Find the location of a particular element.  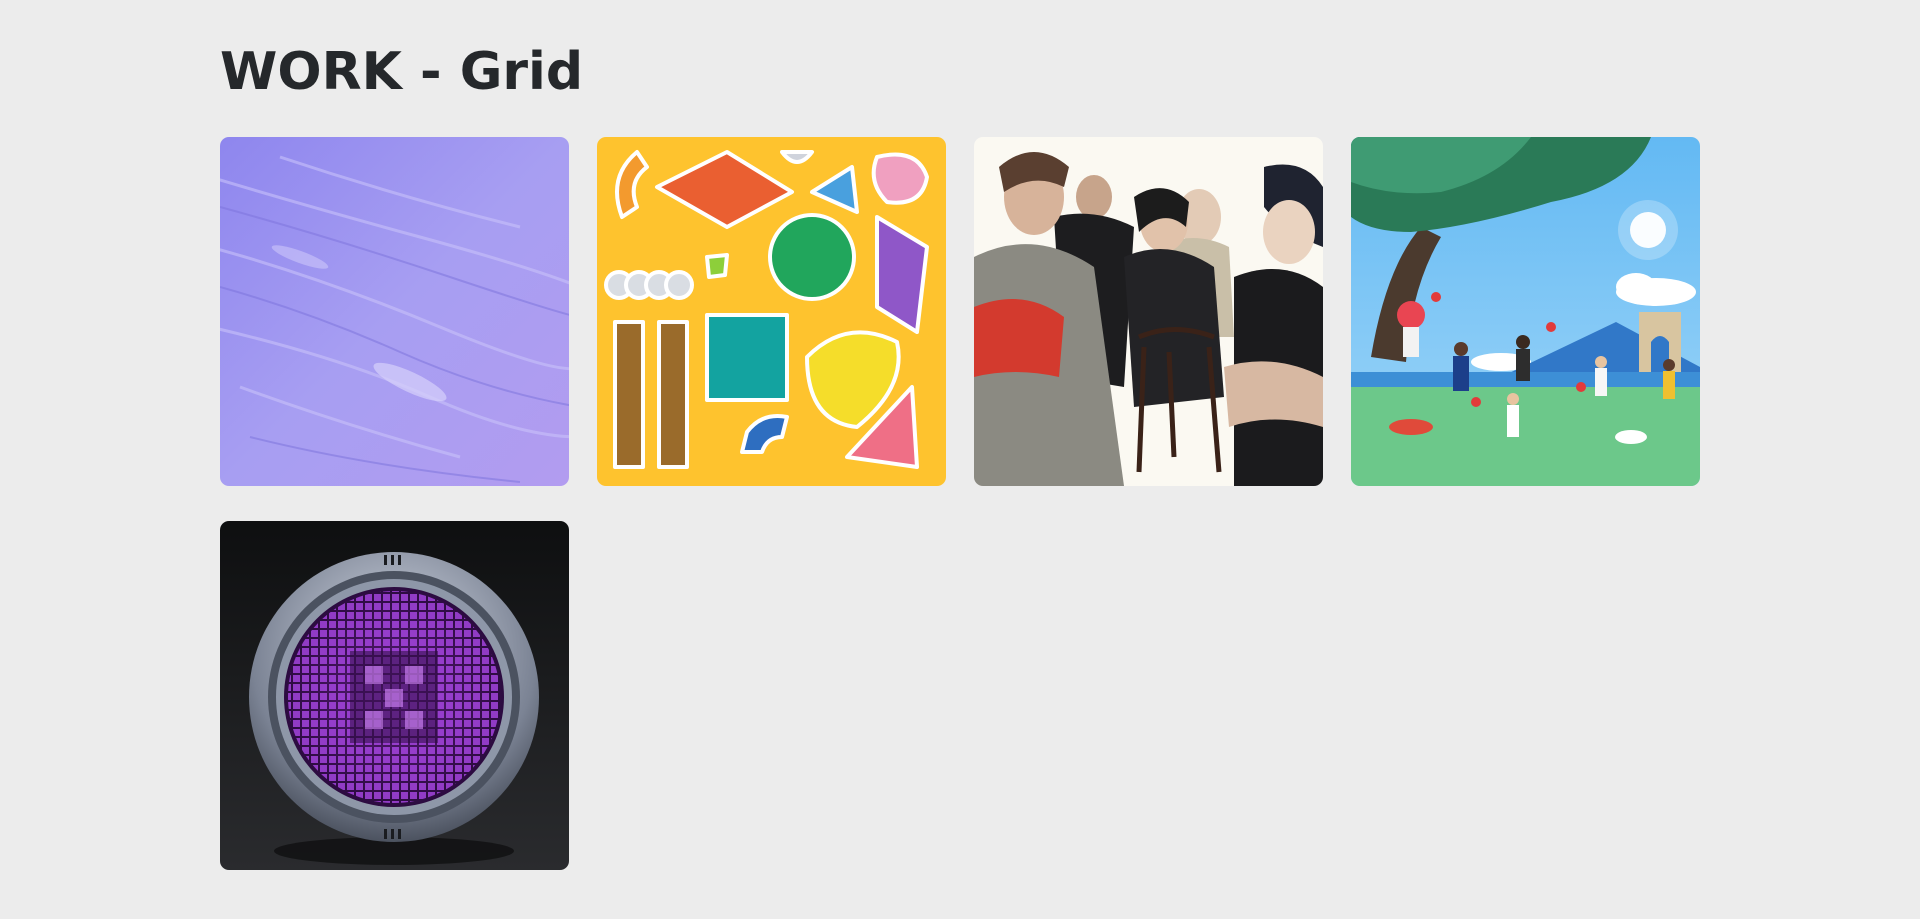

grid-item-purple-paint-texture is located at coordinates (394, 311).